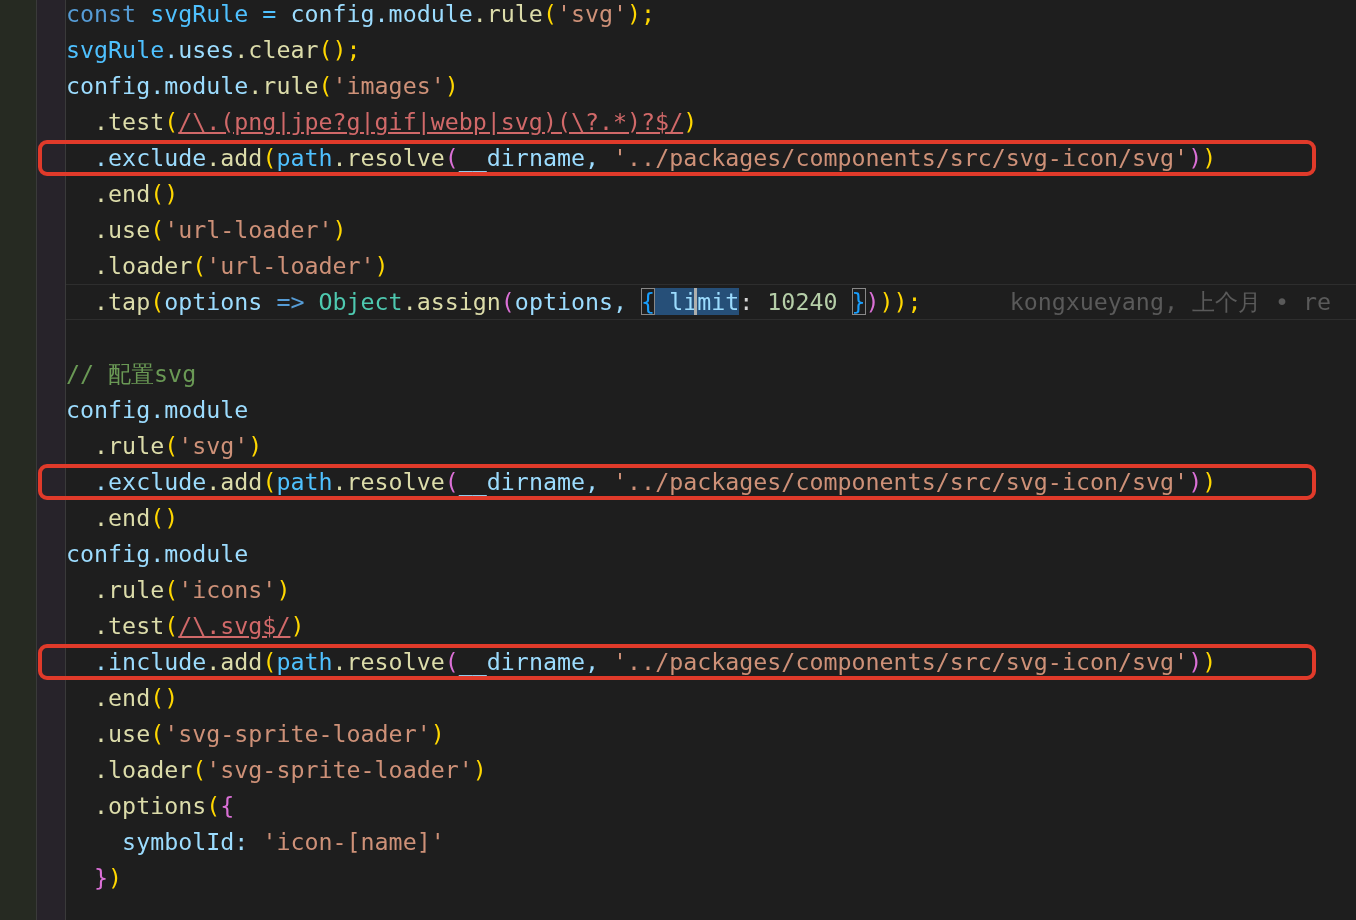 Image resolution: width=1356 pixels, height=920 pixels. What do you see at coordinates (199, 626) in the screenshot?
I see `code-line: .test(/\.svg$/)` at bounding box center [199, 626].